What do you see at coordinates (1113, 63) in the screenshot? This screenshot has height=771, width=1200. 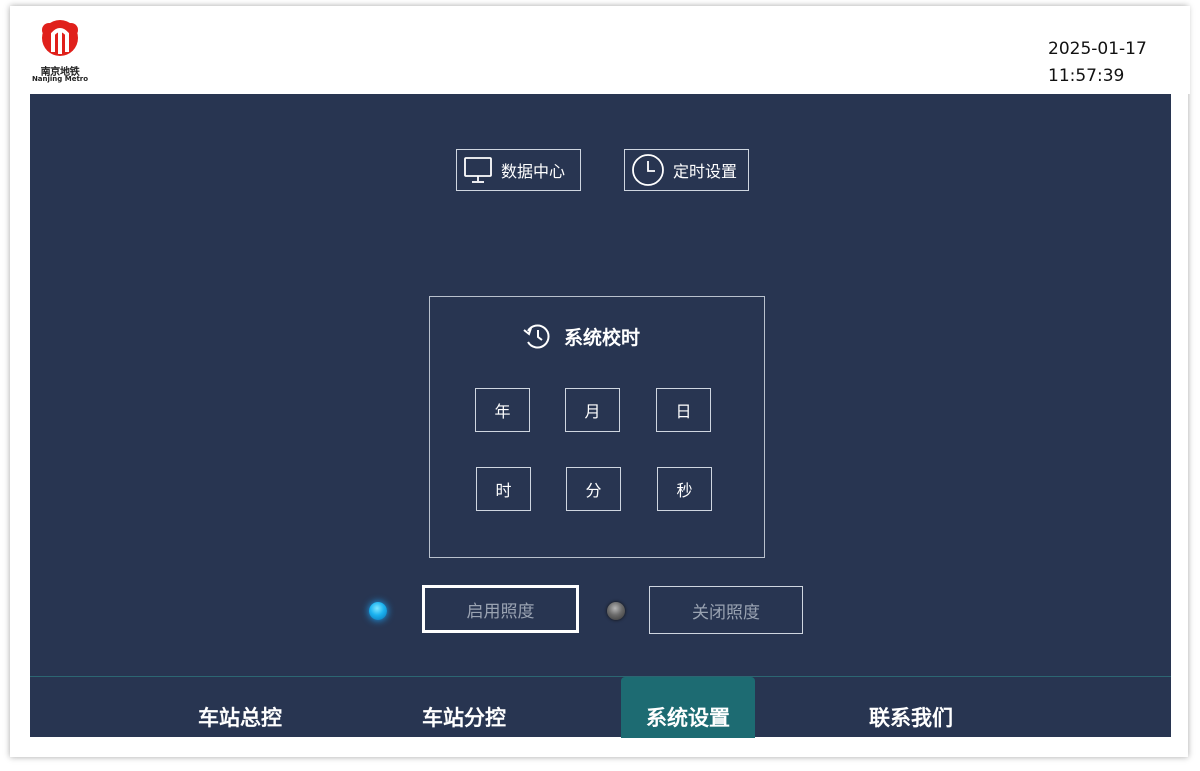 I see `clock: 2025-01-17 11:57:39` at bounding box center [1113, 63].